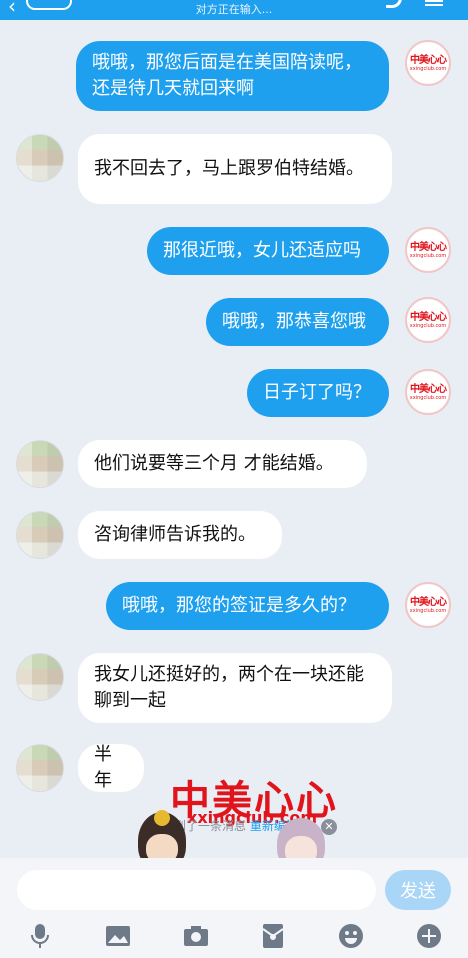 Image resolution: width=468 pixels, height=958 pixels. Describe the element at coordinates (196, 936) in the screenshot. I see `camera-icon` at that location.